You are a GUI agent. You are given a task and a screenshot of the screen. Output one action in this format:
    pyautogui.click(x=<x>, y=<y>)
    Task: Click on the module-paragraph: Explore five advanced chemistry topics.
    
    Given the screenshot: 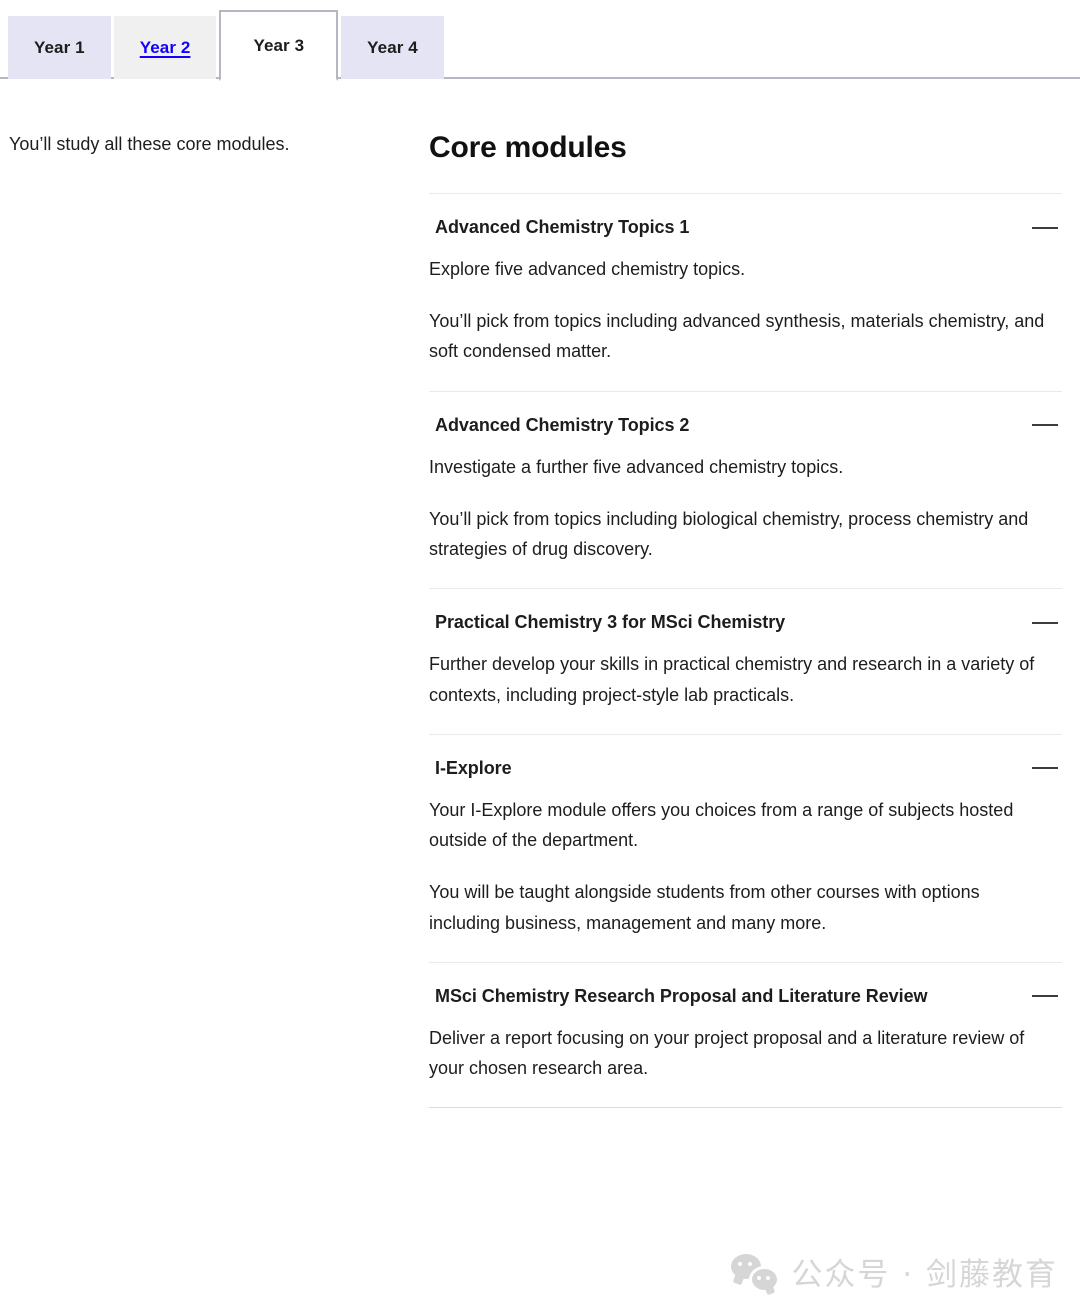 What is the action you would take?
    pyautogui.click(x=587, y=269)
    